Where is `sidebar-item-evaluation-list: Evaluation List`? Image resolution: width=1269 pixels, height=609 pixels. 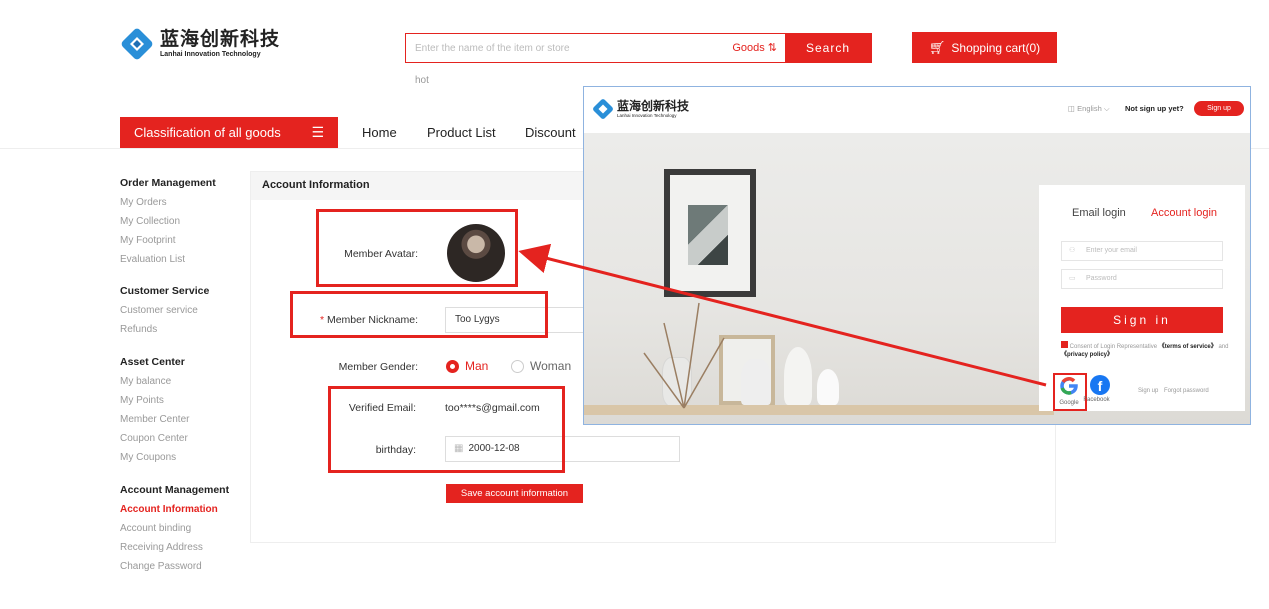 sidebar-item-evaluation-list: Evaluation List is located at coordinates (152, 259).